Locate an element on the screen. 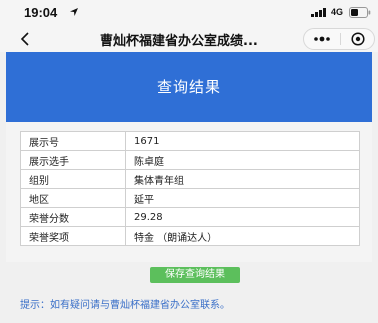 Image resolution: width=378 pixels, height=323 pixels. table-row: 组别 集体青年组 is located at coordinates (190, 179).